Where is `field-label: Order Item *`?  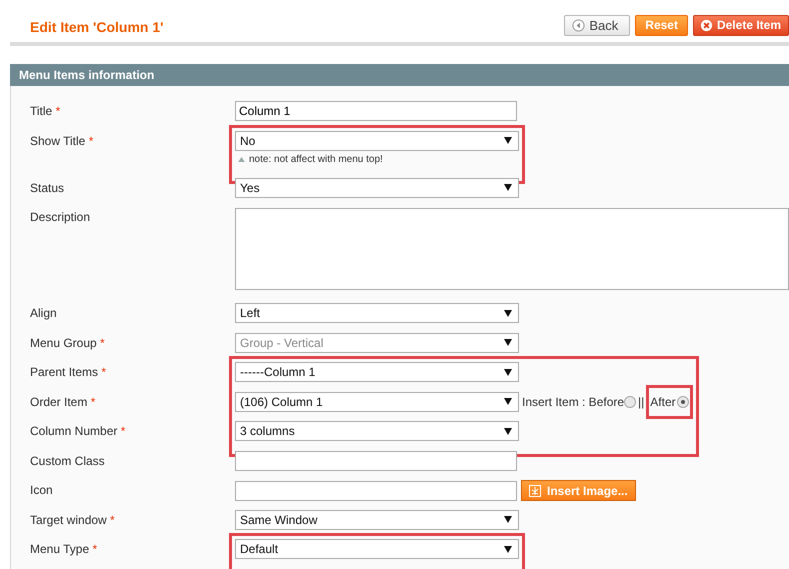 field-label: Order Item * is located at coordinates (63, 401).